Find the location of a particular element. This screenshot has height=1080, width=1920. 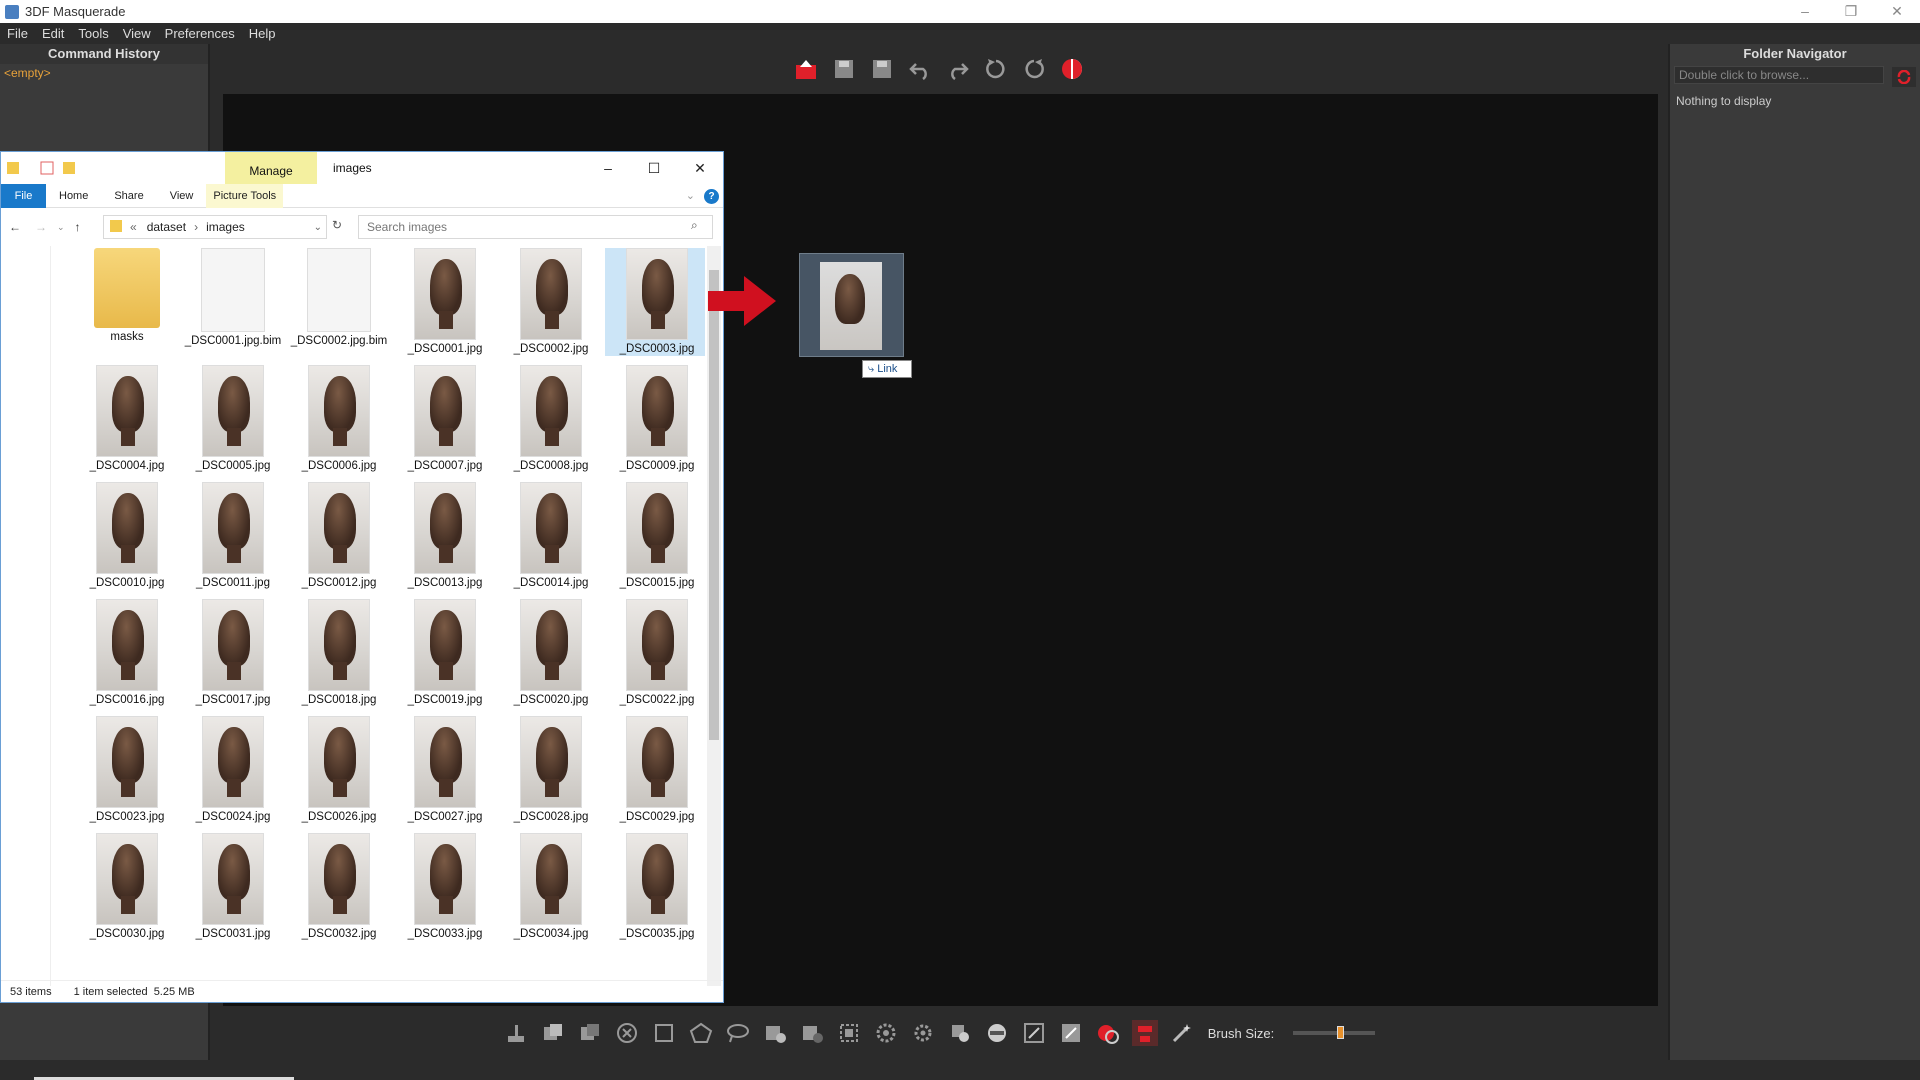

manage-tab: Manage is located at coordinates (271, 168).